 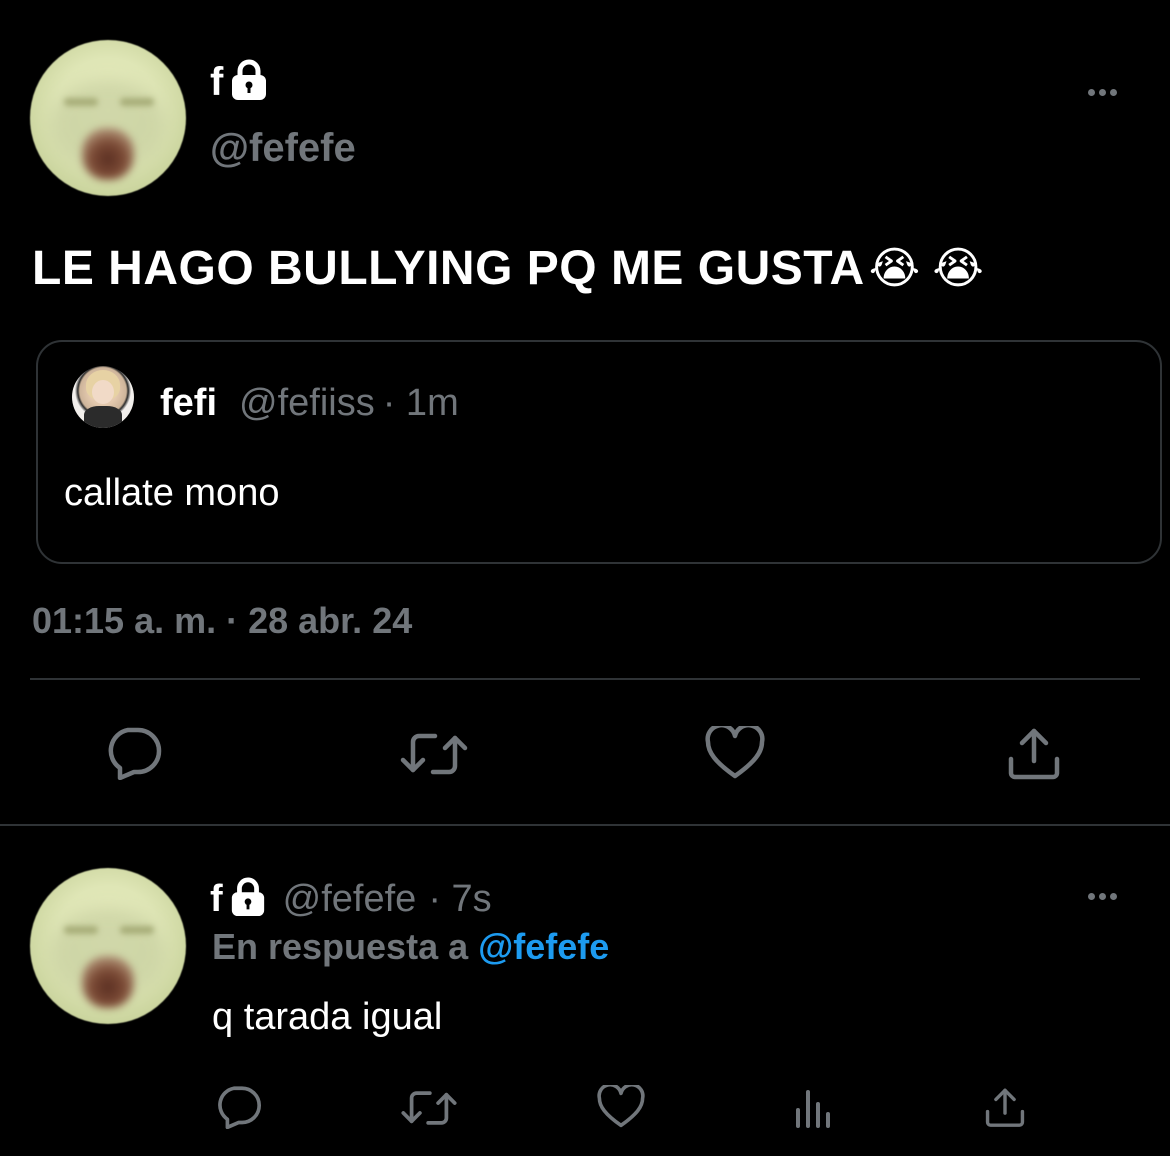 What do you see at coordinates (216, 899) in the screenshot?
I see `reply-display-name: f` at bounding box center [216, 899].